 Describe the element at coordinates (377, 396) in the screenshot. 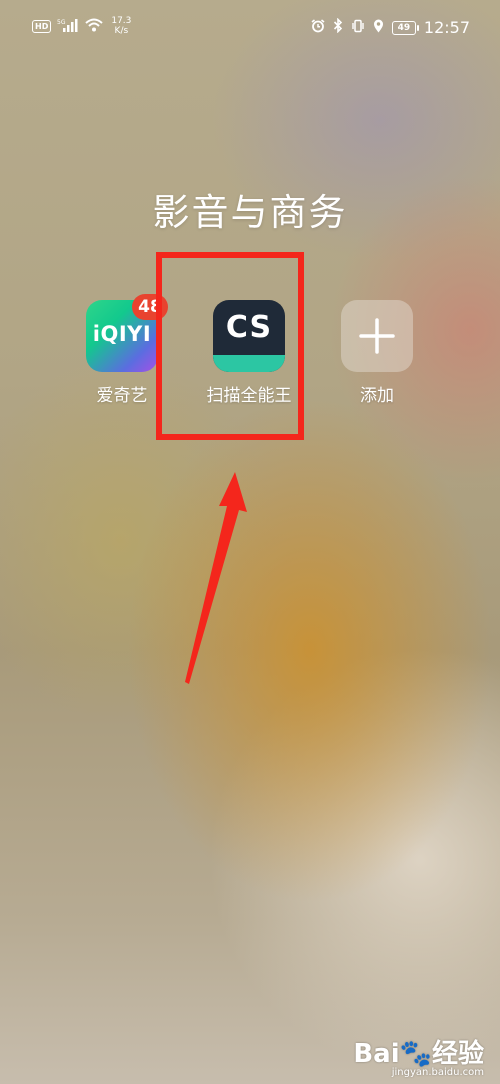

I see `app-label-add: 添加` at that location.